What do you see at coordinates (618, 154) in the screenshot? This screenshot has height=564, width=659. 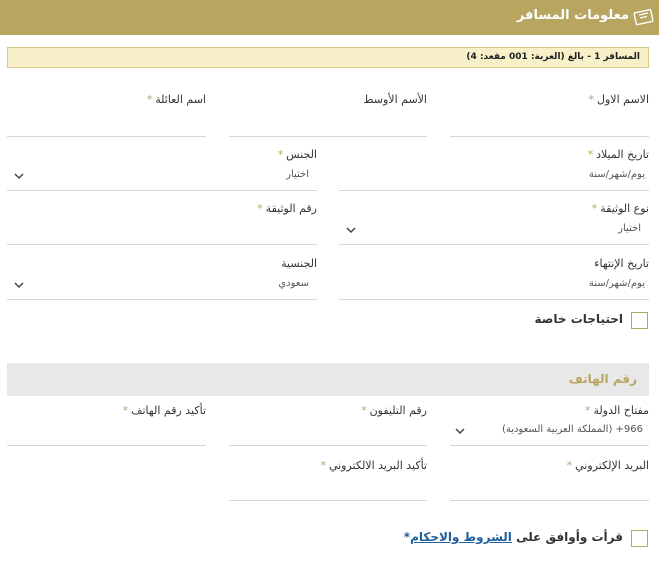 I see `birth-date-label: تاريخ الميلاد*` at bounding box center [618, 154].